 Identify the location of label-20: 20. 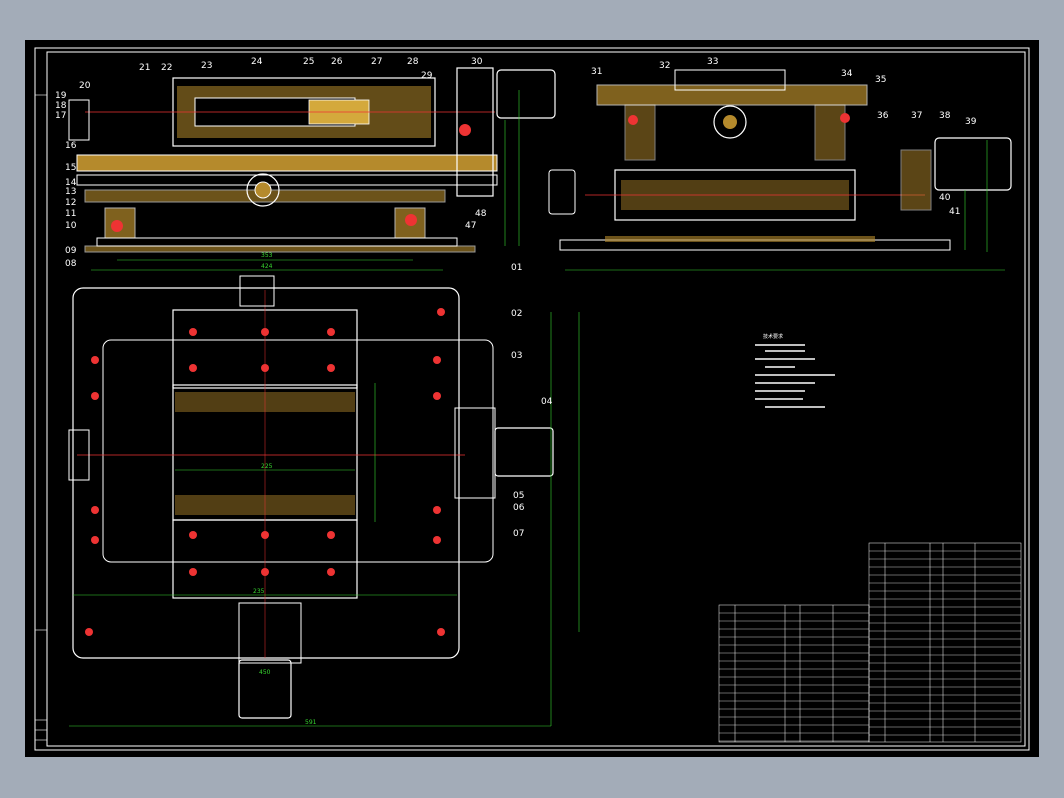
(85, 86).